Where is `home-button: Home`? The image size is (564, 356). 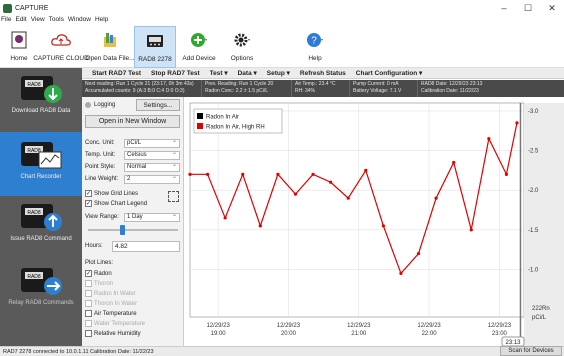 home-button: Home is located at coordinates (19, 47).